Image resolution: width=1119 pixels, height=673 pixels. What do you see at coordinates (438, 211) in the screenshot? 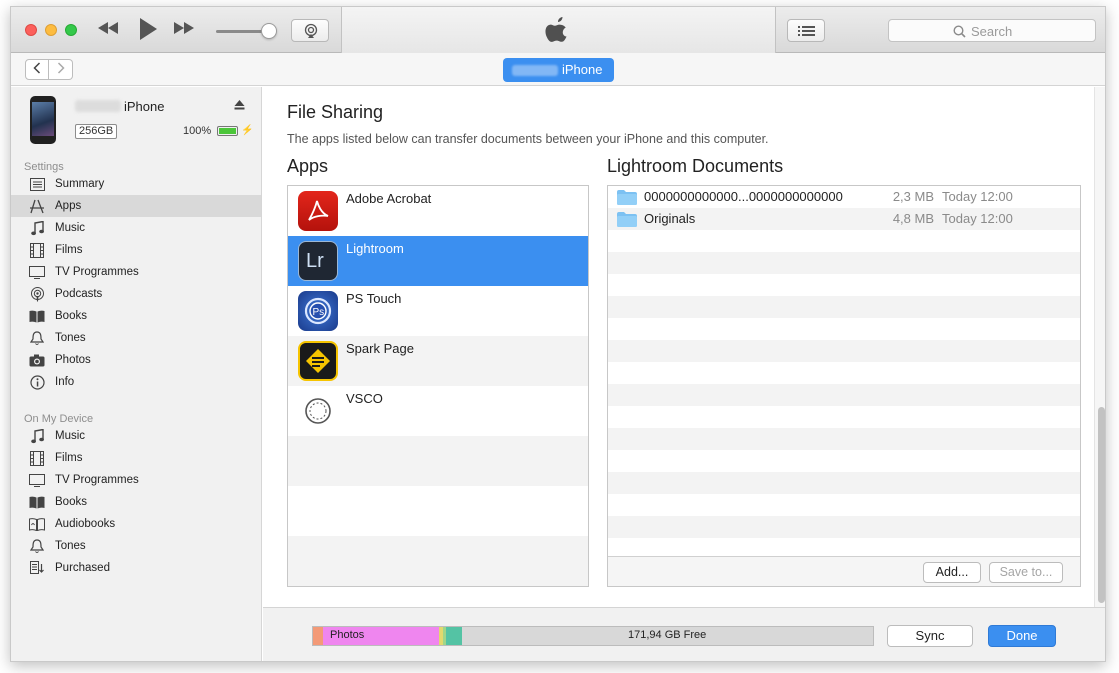
I see `app-row-adobe-acrobat: Adobe Acrobat` at bounding box center [438, 211].